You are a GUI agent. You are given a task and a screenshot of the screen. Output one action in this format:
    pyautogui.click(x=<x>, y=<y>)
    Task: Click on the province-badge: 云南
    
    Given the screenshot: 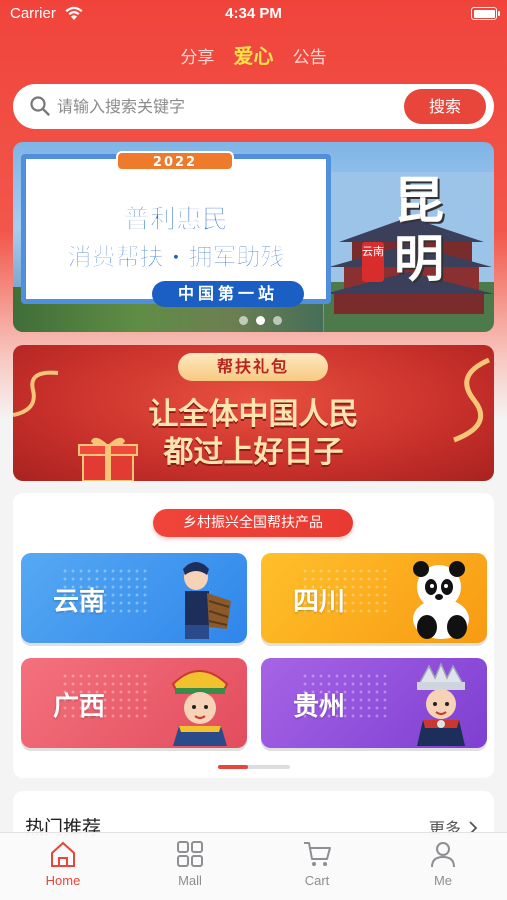 What is the action you would take?
    pyautogui.click(x=373, y=262)
    